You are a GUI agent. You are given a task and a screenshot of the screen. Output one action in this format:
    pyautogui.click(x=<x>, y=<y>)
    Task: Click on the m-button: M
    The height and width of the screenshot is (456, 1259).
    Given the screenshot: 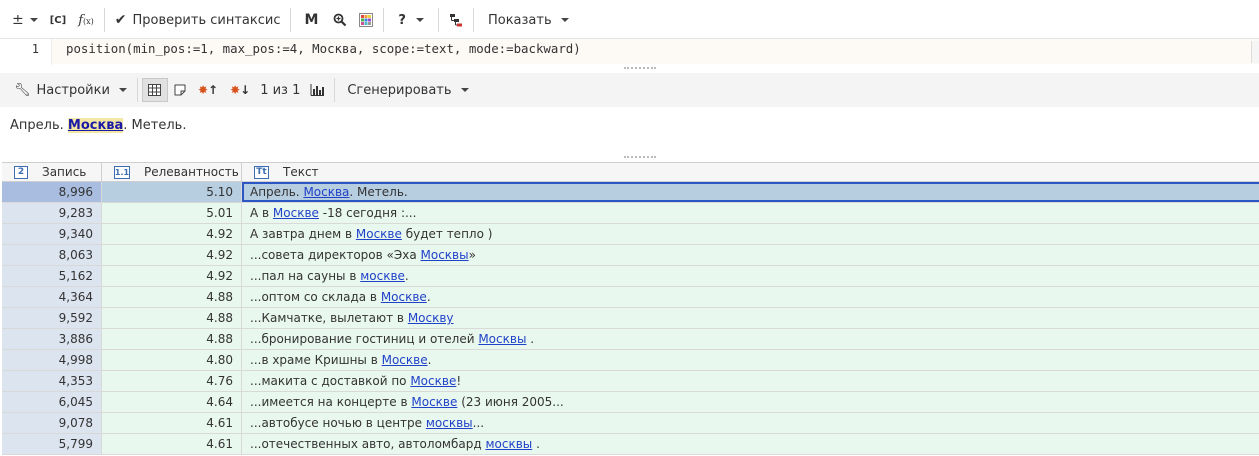 What is the action you would take?
    pyautogui.click(x=311, y=20)
    